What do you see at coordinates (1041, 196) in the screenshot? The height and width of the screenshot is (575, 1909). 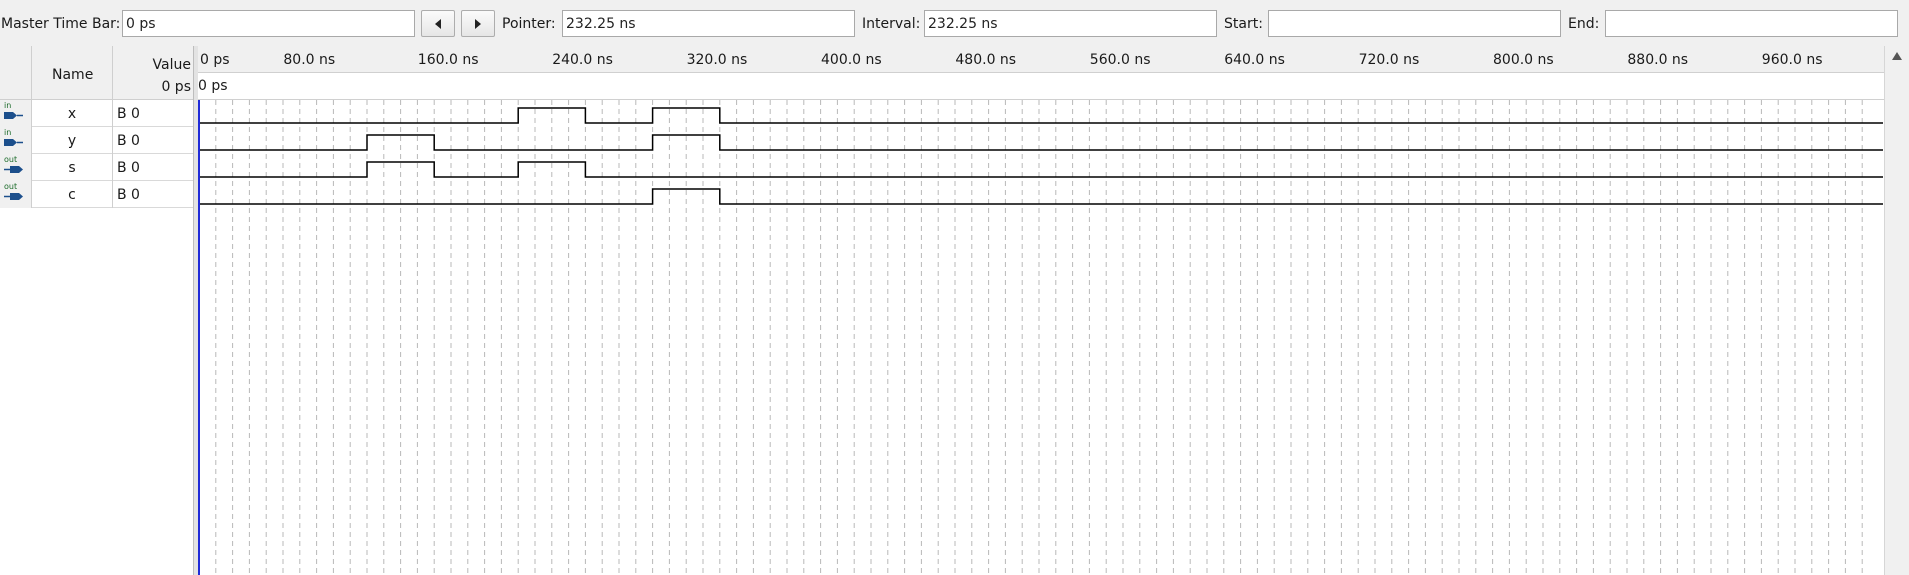 I see `waveform-c` at bounding box center [1041, 196].